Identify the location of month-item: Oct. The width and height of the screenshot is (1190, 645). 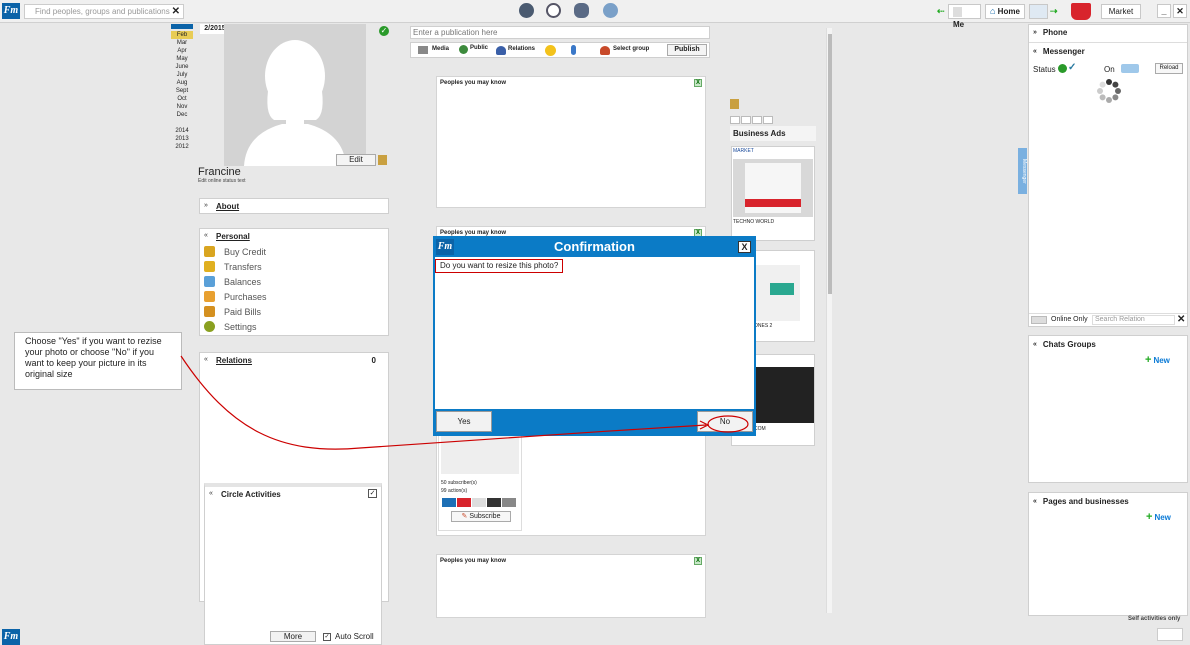
(182, 99).